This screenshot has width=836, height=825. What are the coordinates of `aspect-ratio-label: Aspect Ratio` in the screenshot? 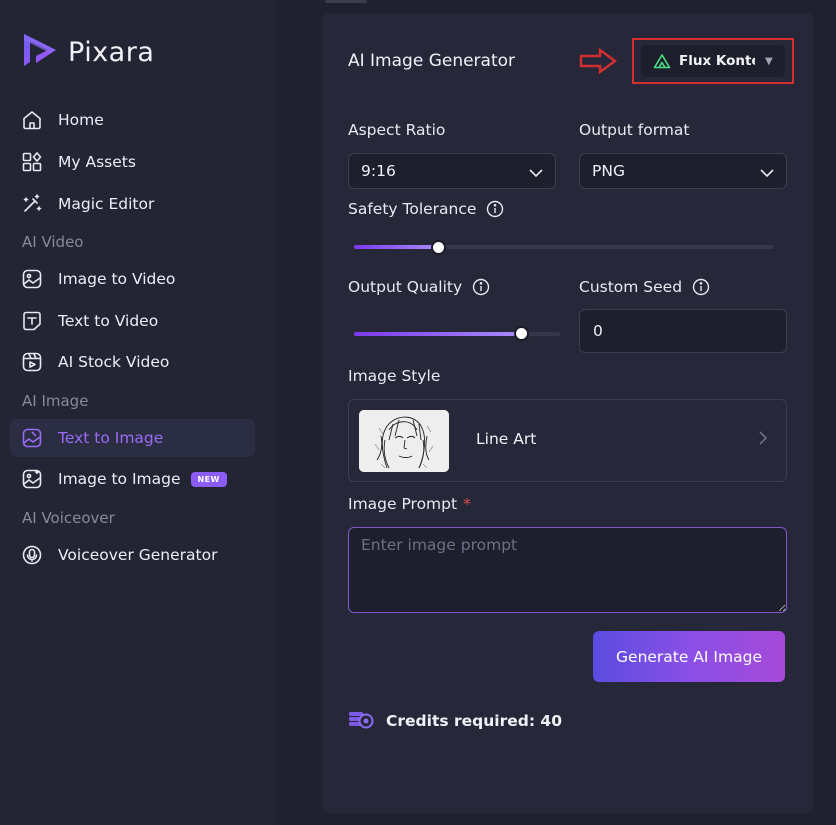 It's located at (397, 130).